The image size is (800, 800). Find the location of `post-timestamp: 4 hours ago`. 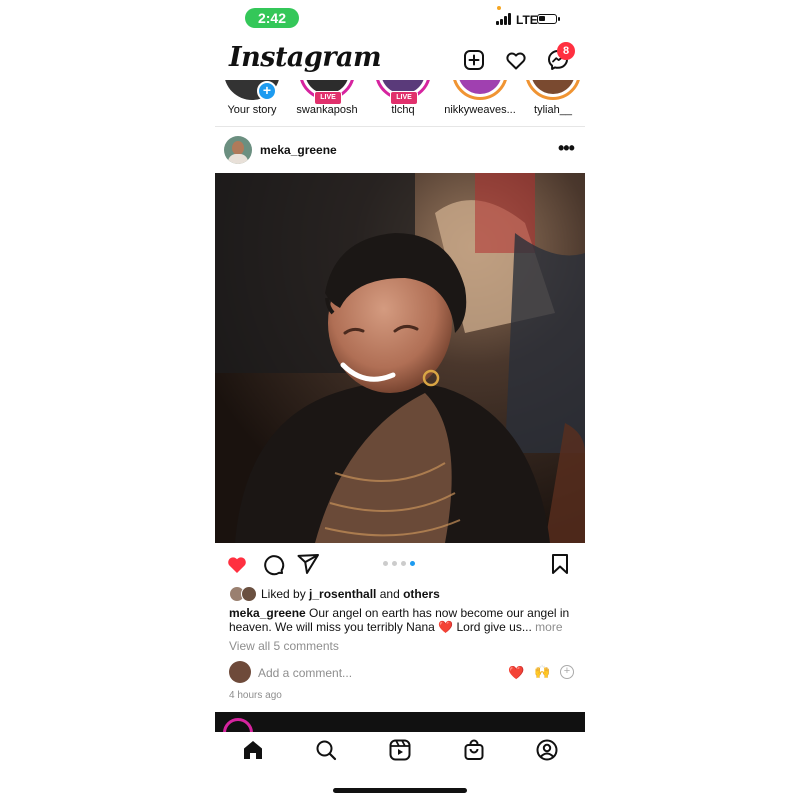

post-timestamp: 4 hours ago is located at coordinates (255, 695).